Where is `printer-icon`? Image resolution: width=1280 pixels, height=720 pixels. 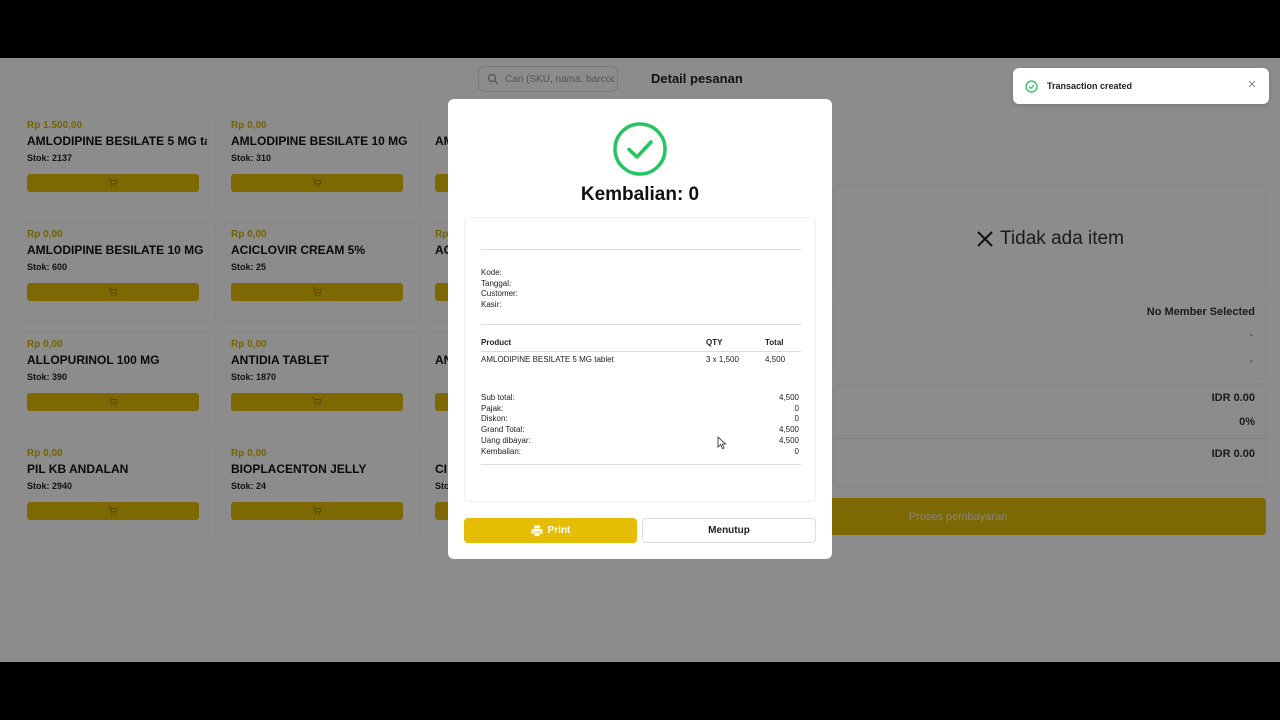 printer-icon is located at coordinates (537, 531).